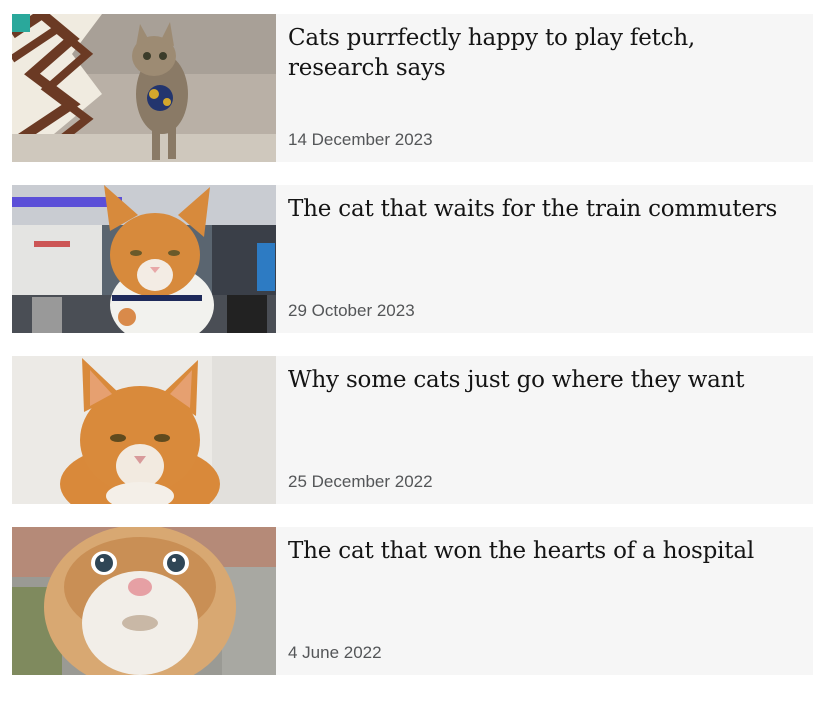 The image size is (834, 710). I want to click on article-headline: Why some cats just go where they want, so click(544, 375).